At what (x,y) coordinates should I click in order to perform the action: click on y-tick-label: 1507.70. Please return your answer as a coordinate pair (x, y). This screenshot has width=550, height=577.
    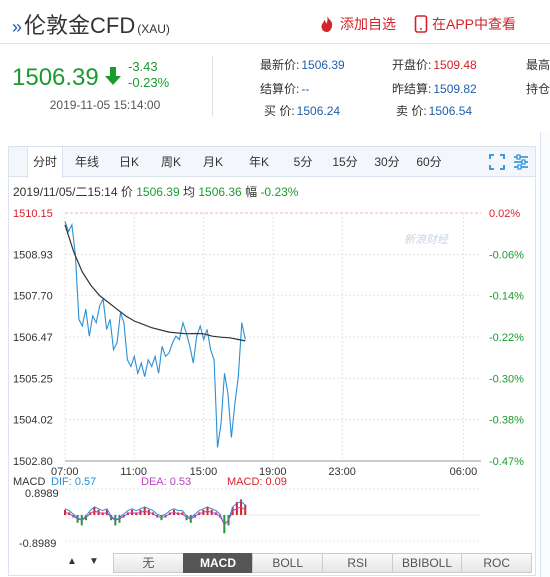
    Looking at the image, I should click on (33, 297).